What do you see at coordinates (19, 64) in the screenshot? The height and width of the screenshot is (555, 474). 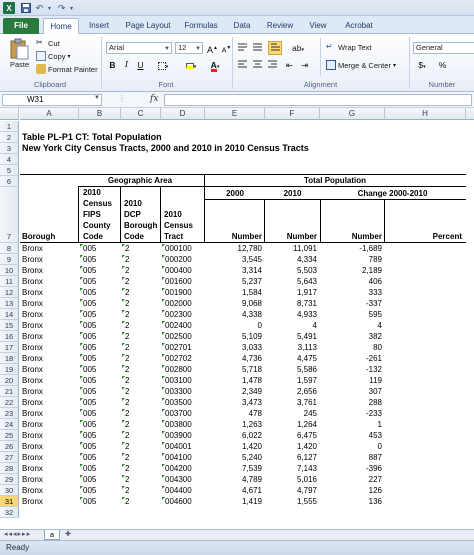 I see `paste-button: Paste` at bounding box center [19, 64].